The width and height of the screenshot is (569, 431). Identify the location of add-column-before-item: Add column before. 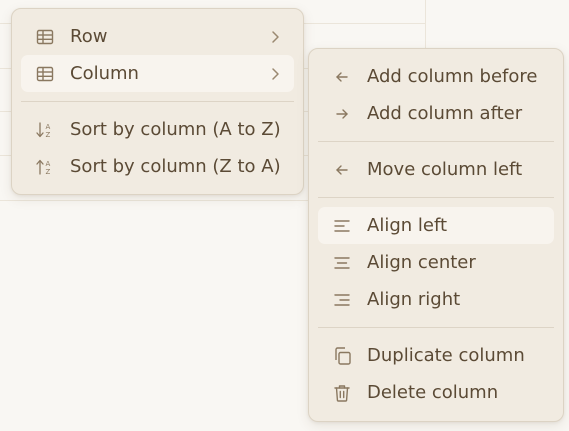
(436, 76).